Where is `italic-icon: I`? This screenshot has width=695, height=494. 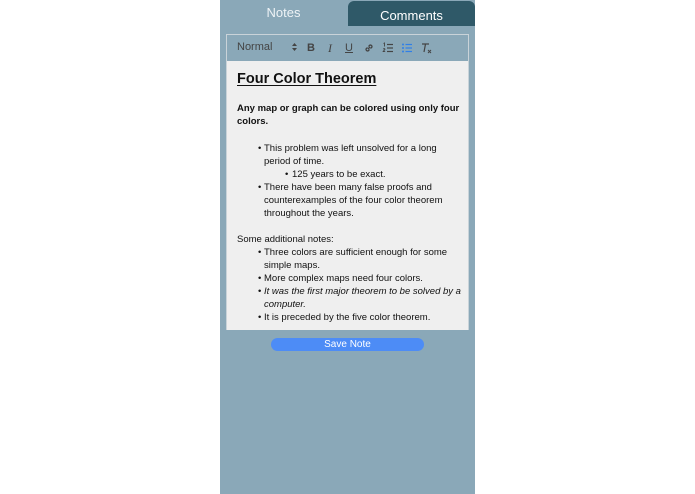 italic-icon: I is located at coordinates (330, 47).